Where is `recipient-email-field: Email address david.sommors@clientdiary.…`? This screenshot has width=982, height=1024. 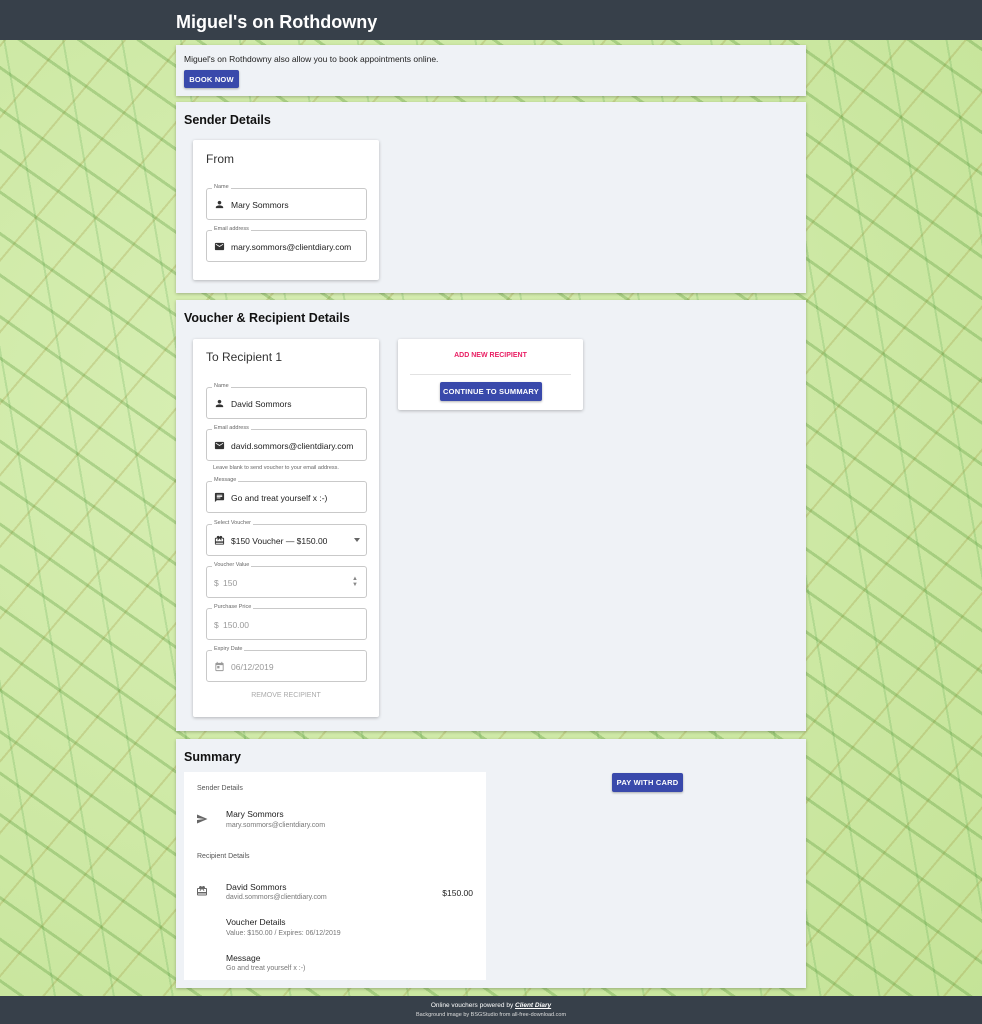
recipient-email-field: Email address david.sommors@clientdiary.… is located at coordinates (286, 443).